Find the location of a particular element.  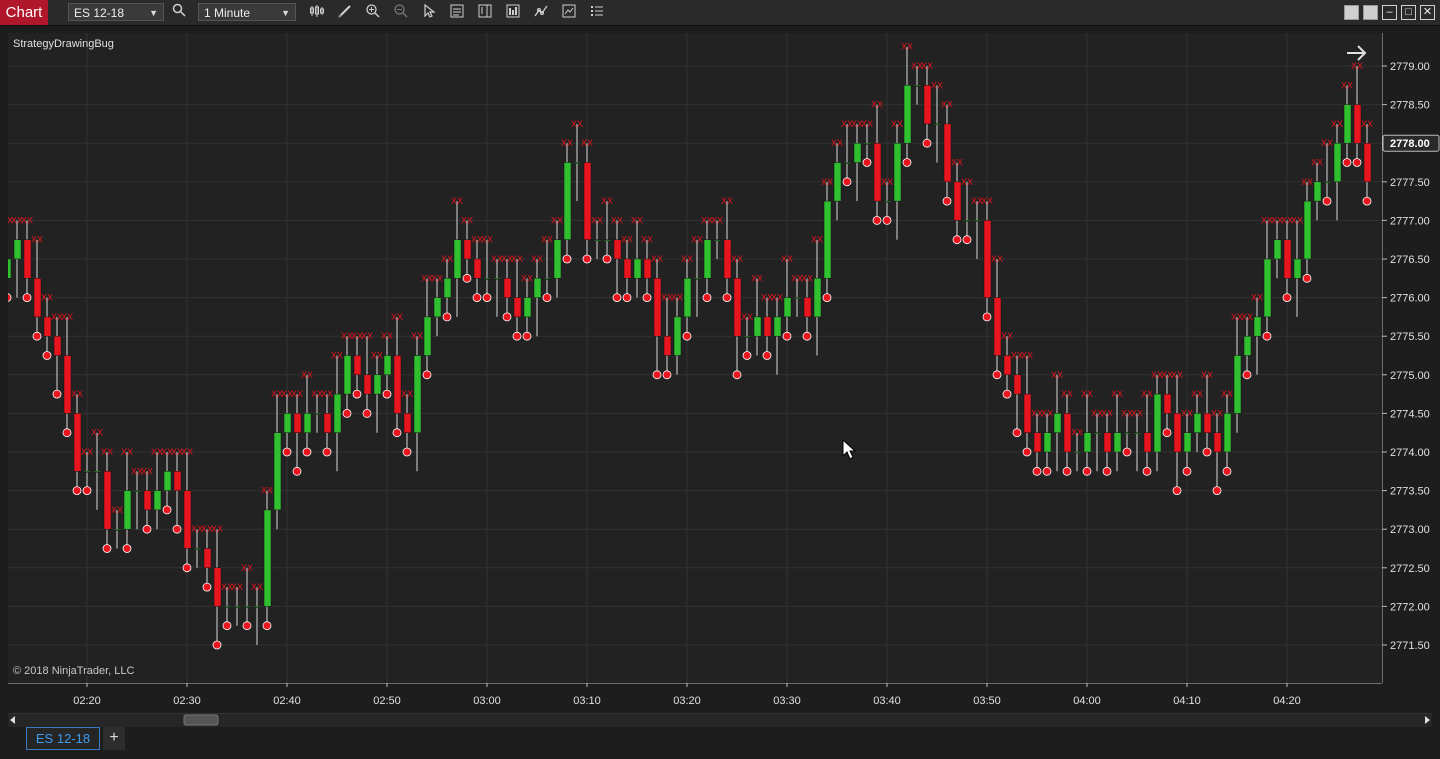

strategies-icon is located at coordinates (541, 12).